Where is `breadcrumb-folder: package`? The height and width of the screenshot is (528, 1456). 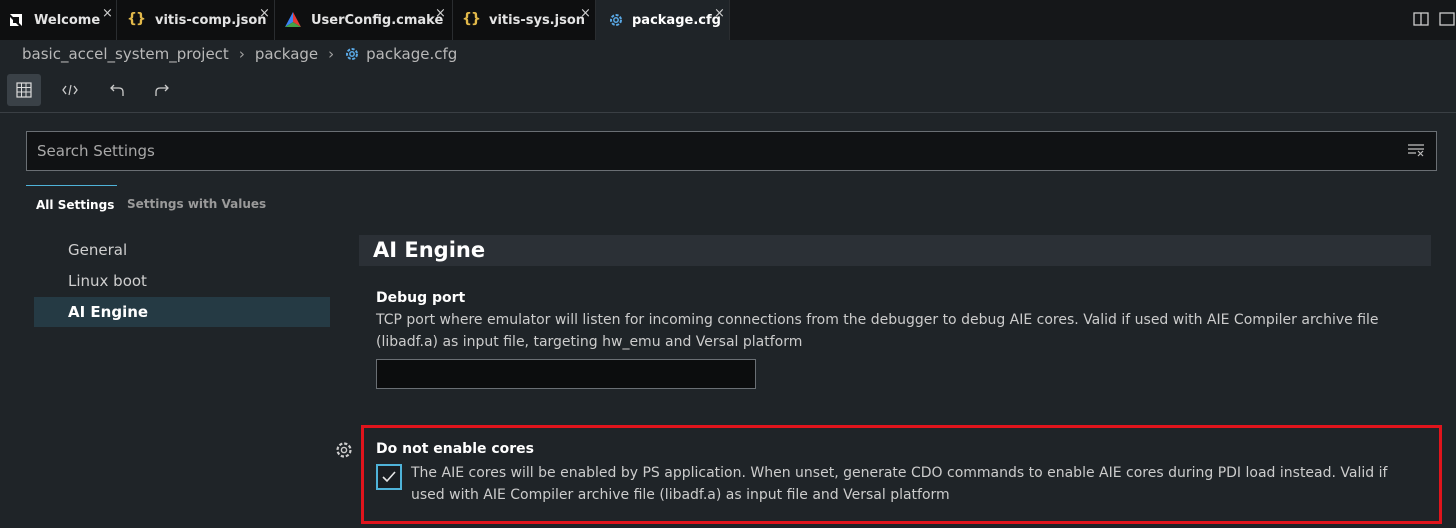
breadcrumb-folder: package is located at coordinates (286, 54).